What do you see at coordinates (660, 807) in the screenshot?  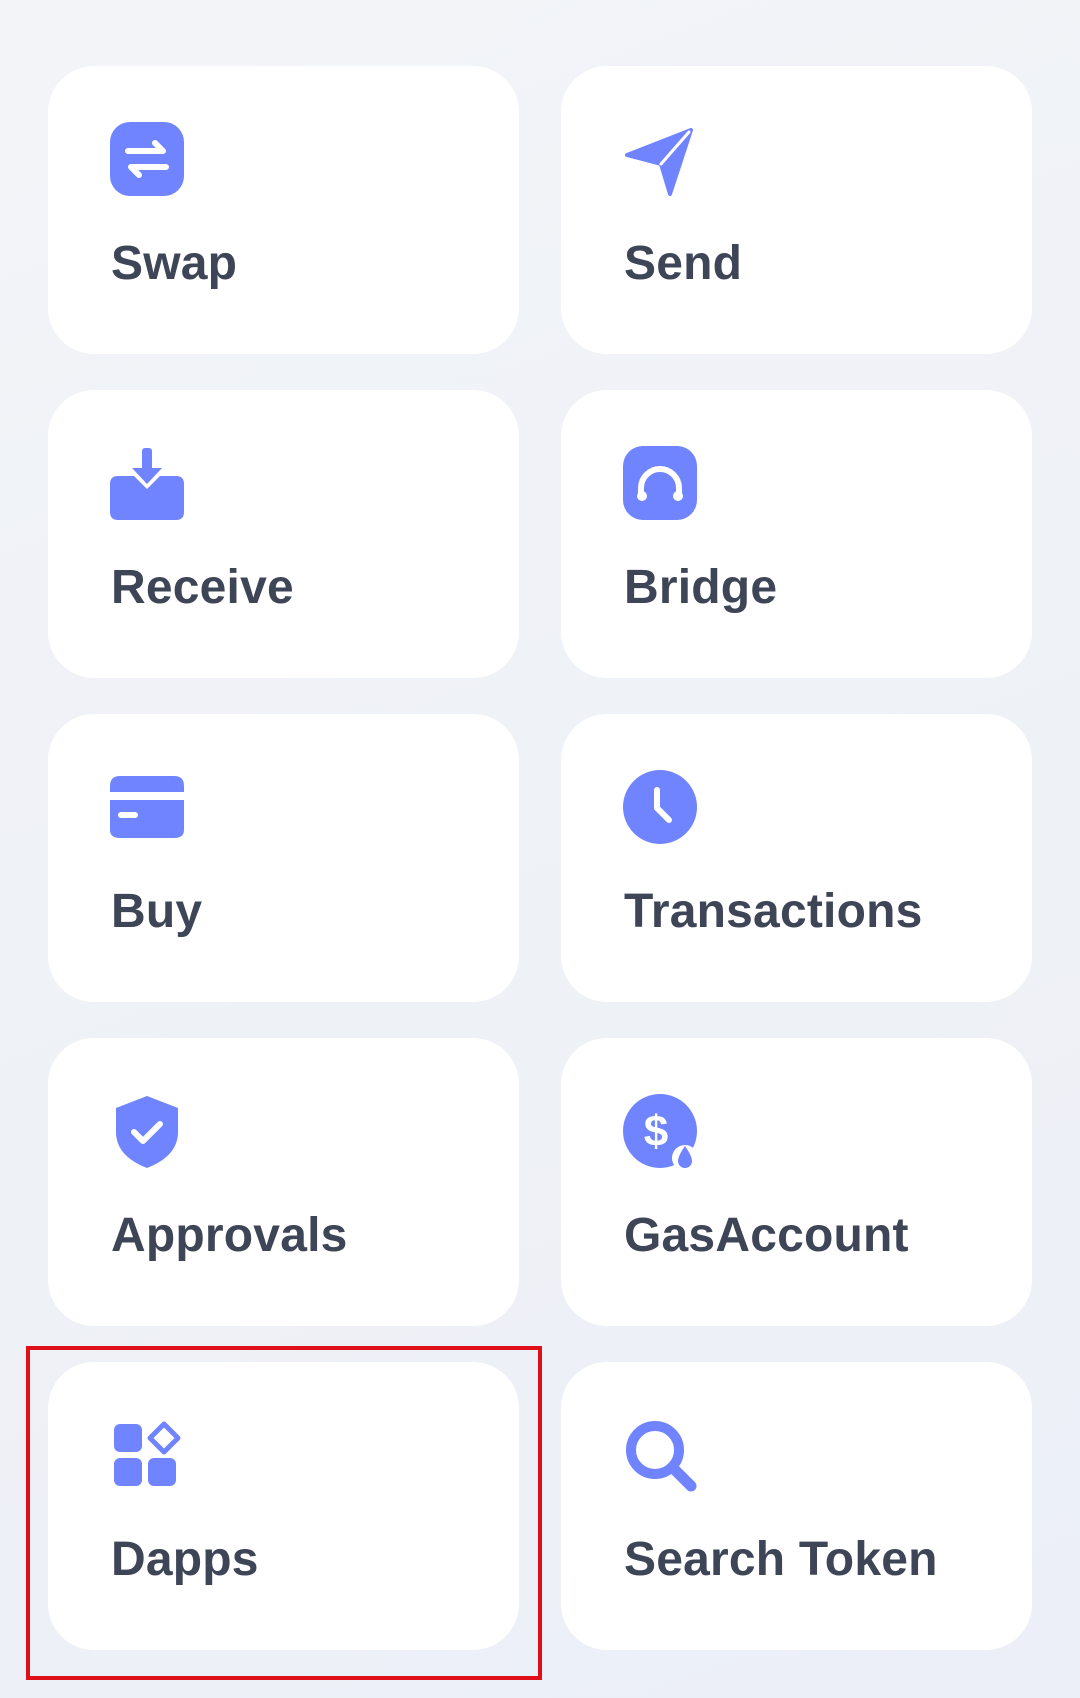 I see `clock-icon` at bounding box center [660, 807].